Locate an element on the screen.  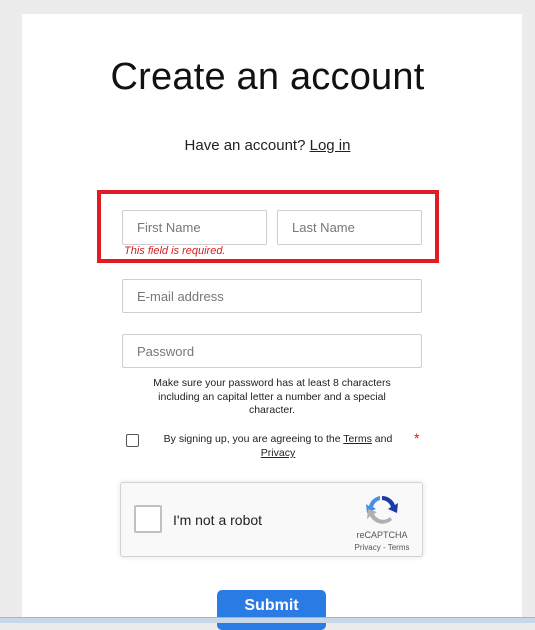
recaptcha-privacy-terms: Privacy - Terms is located at coordinates (382, 547).